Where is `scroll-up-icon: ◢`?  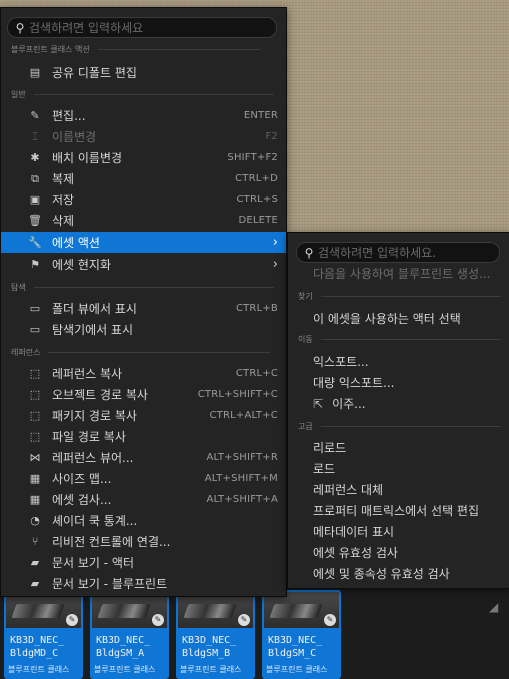
scroll-up-icon: ◢ is located at coordinates (498, 610).